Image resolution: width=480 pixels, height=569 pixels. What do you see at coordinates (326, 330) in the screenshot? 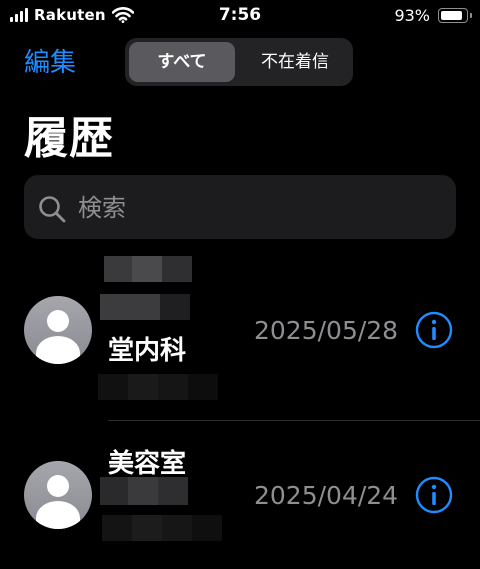
I see `call-date: 2025/05/28` at bounding box center [326, 330].